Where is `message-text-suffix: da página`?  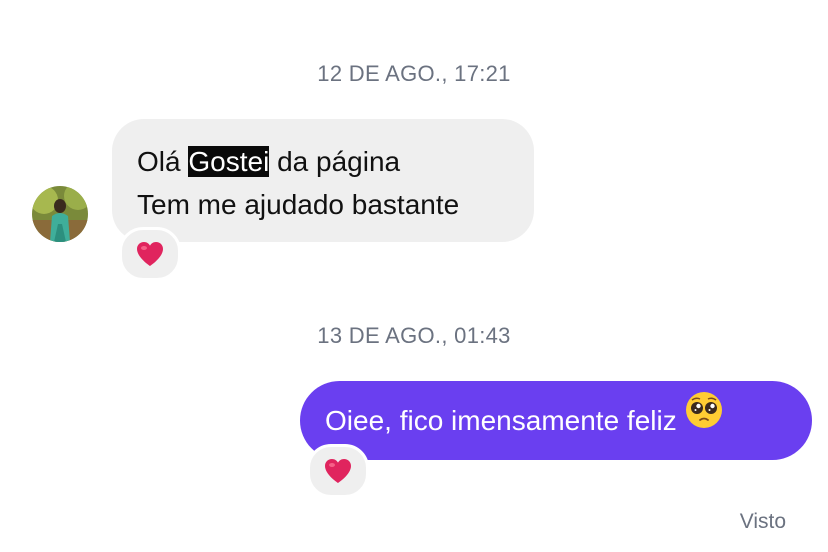
message-text-suffix: da página is located at coordinates (335, 161).